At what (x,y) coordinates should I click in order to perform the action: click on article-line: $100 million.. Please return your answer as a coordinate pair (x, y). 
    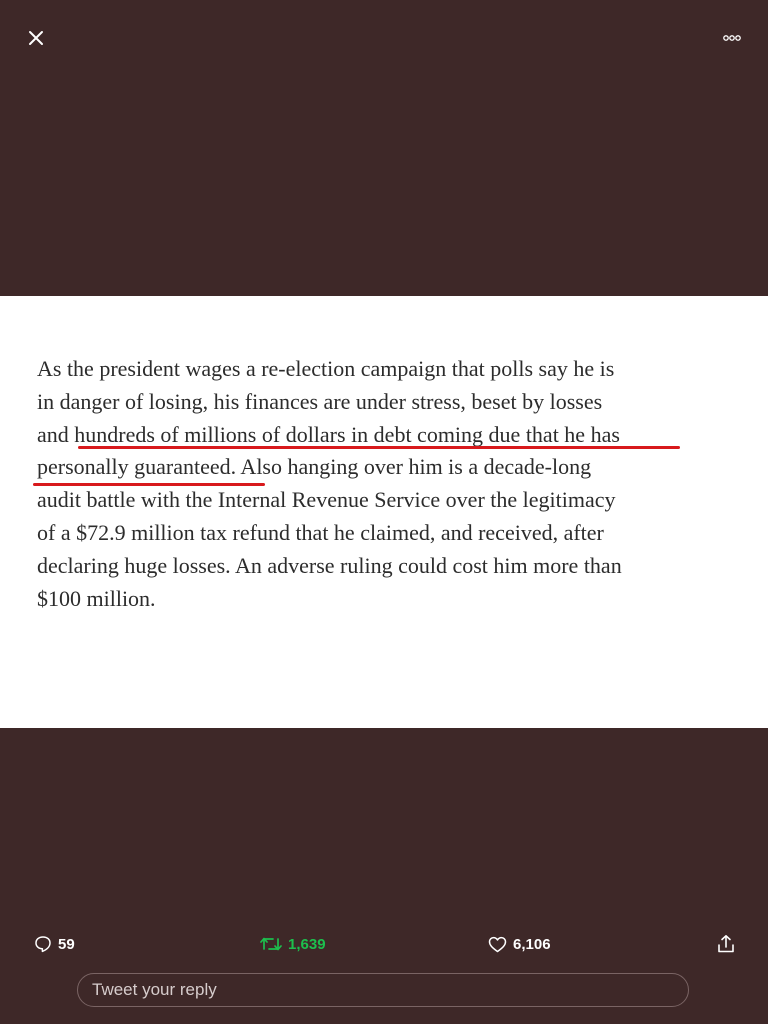
    Looking at the image, I should click on (96, 598).